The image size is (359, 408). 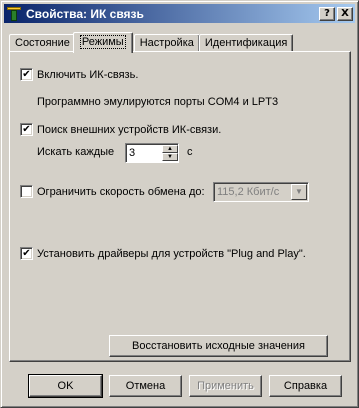 What do you see at coordinates (225, 386) in the screenshot?
I see `apply-button: Применить` at bounding box center [225, 386].